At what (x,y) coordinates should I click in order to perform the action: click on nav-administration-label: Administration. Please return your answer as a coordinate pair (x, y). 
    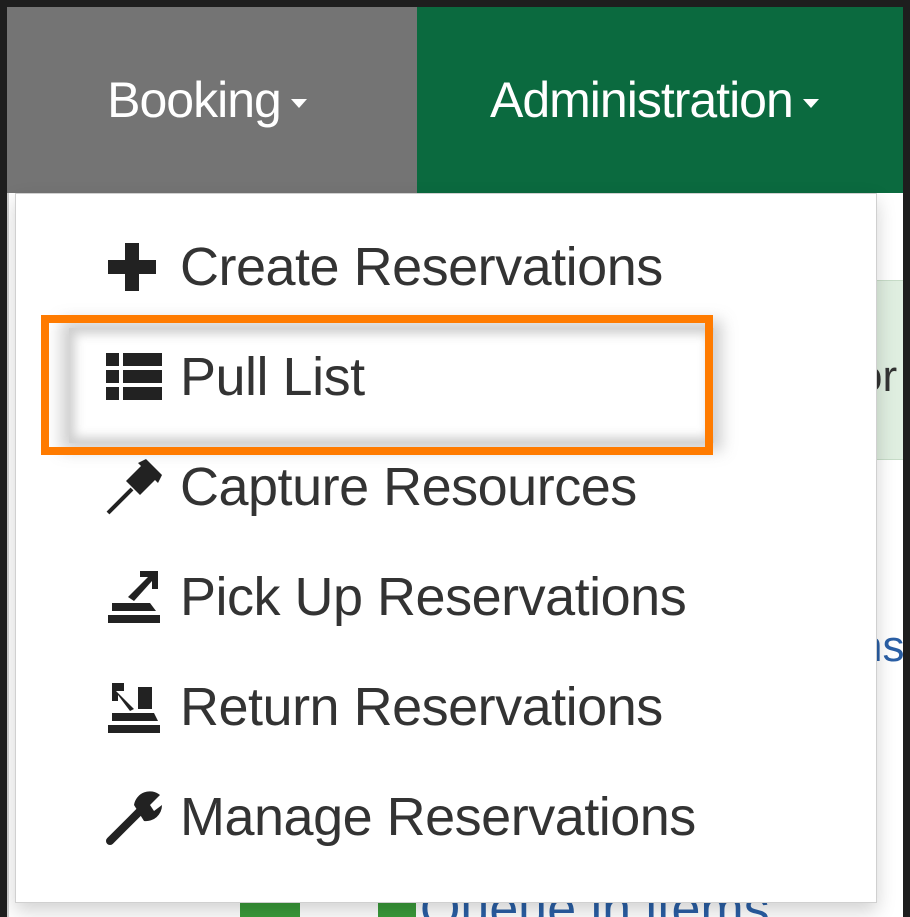
    Looking at the image, I should click on (642, 100).